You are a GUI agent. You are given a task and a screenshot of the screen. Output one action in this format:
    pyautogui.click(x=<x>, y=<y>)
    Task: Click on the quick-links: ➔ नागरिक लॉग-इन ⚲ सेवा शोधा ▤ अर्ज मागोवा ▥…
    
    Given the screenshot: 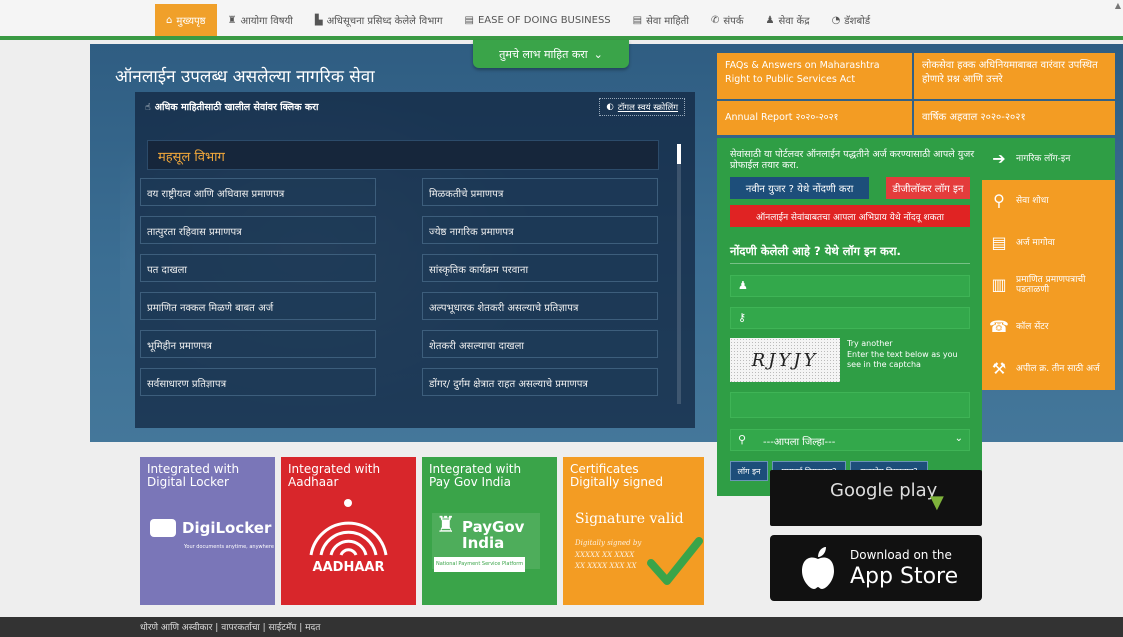 What is the action you would take?
    pyautogui.click(x=1048, y=264)
    